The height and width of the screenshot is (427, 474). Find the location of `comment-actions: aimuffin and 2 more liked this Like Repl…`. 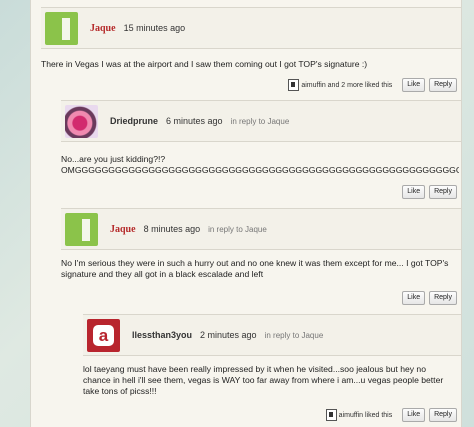

comment-actions: aimuffin and 2 more liked this Like Repl… is located at coordinates (372, 85).